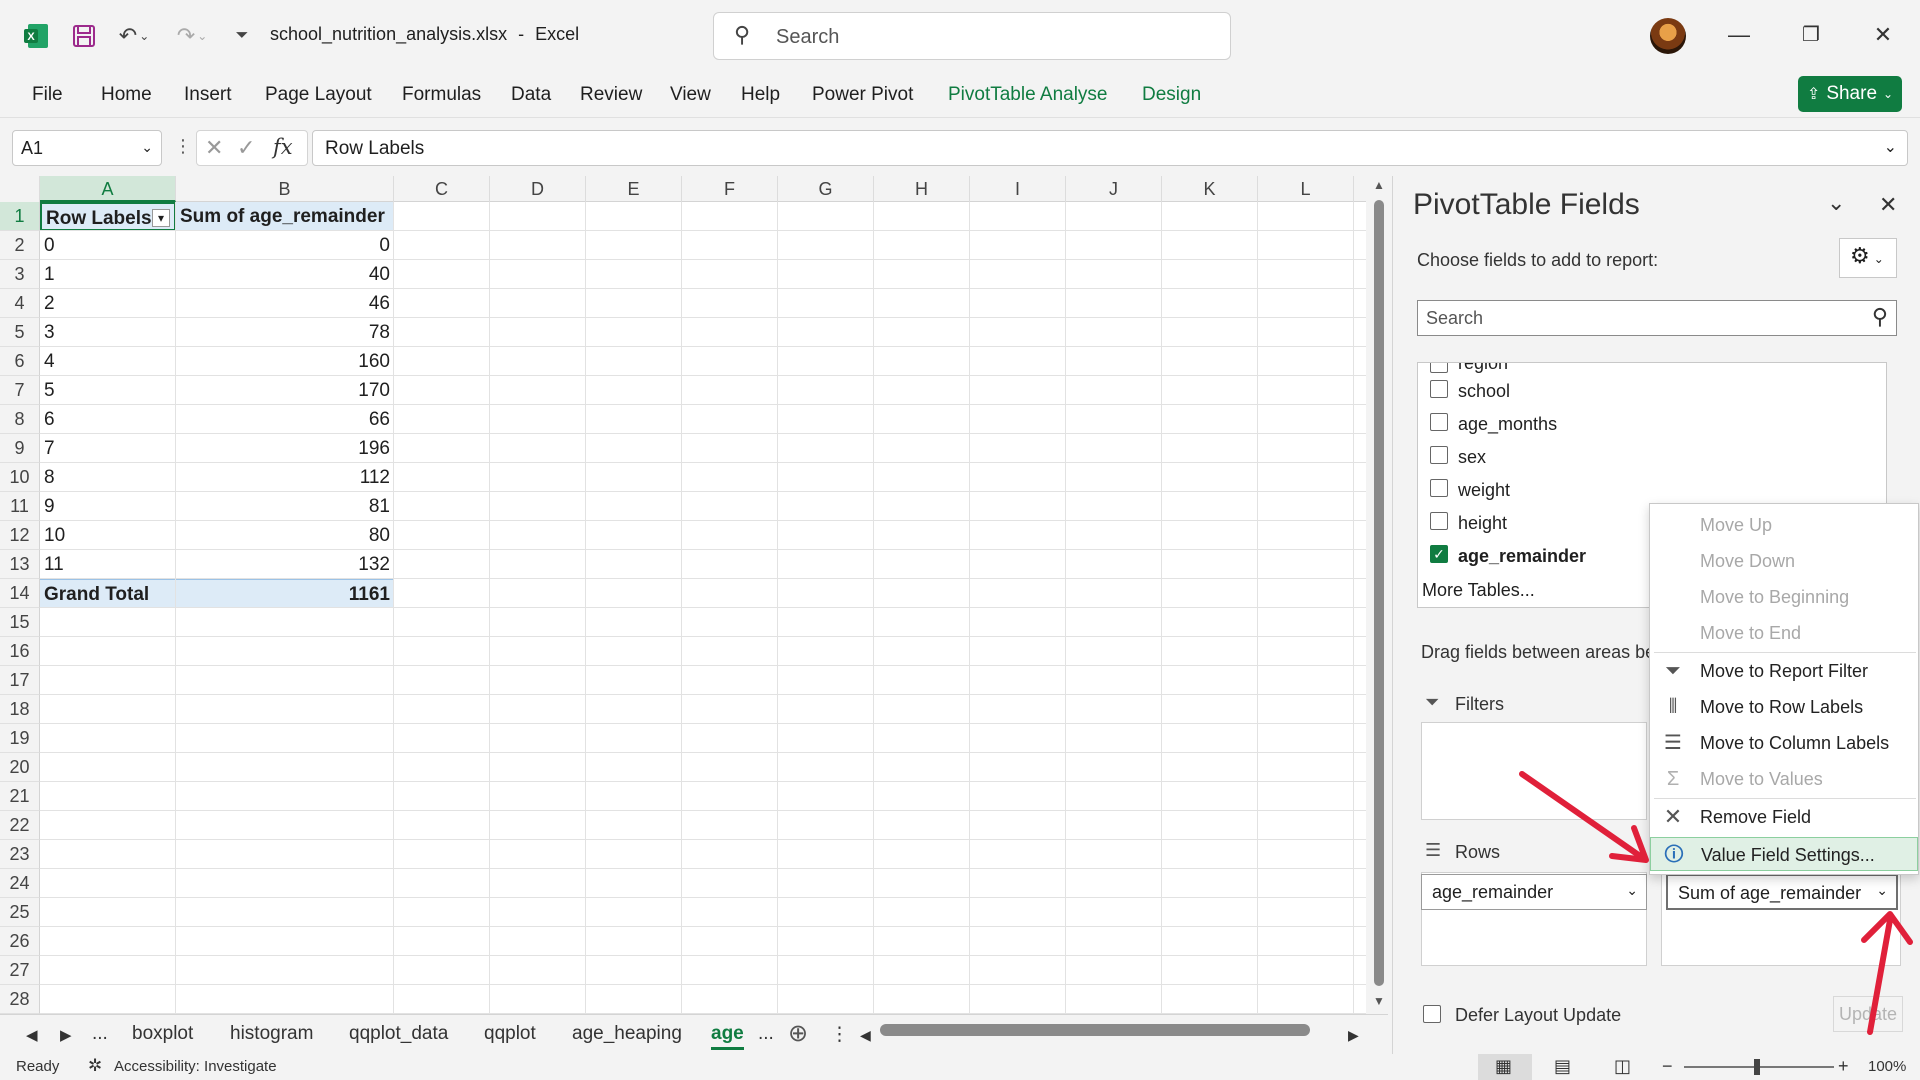 The height and width of the screenshot is (1080, 1920). What do you see at coordinates (20, 274) in the screenshot?
I see `row-header-3: 3` at bounding box center [20, 274].